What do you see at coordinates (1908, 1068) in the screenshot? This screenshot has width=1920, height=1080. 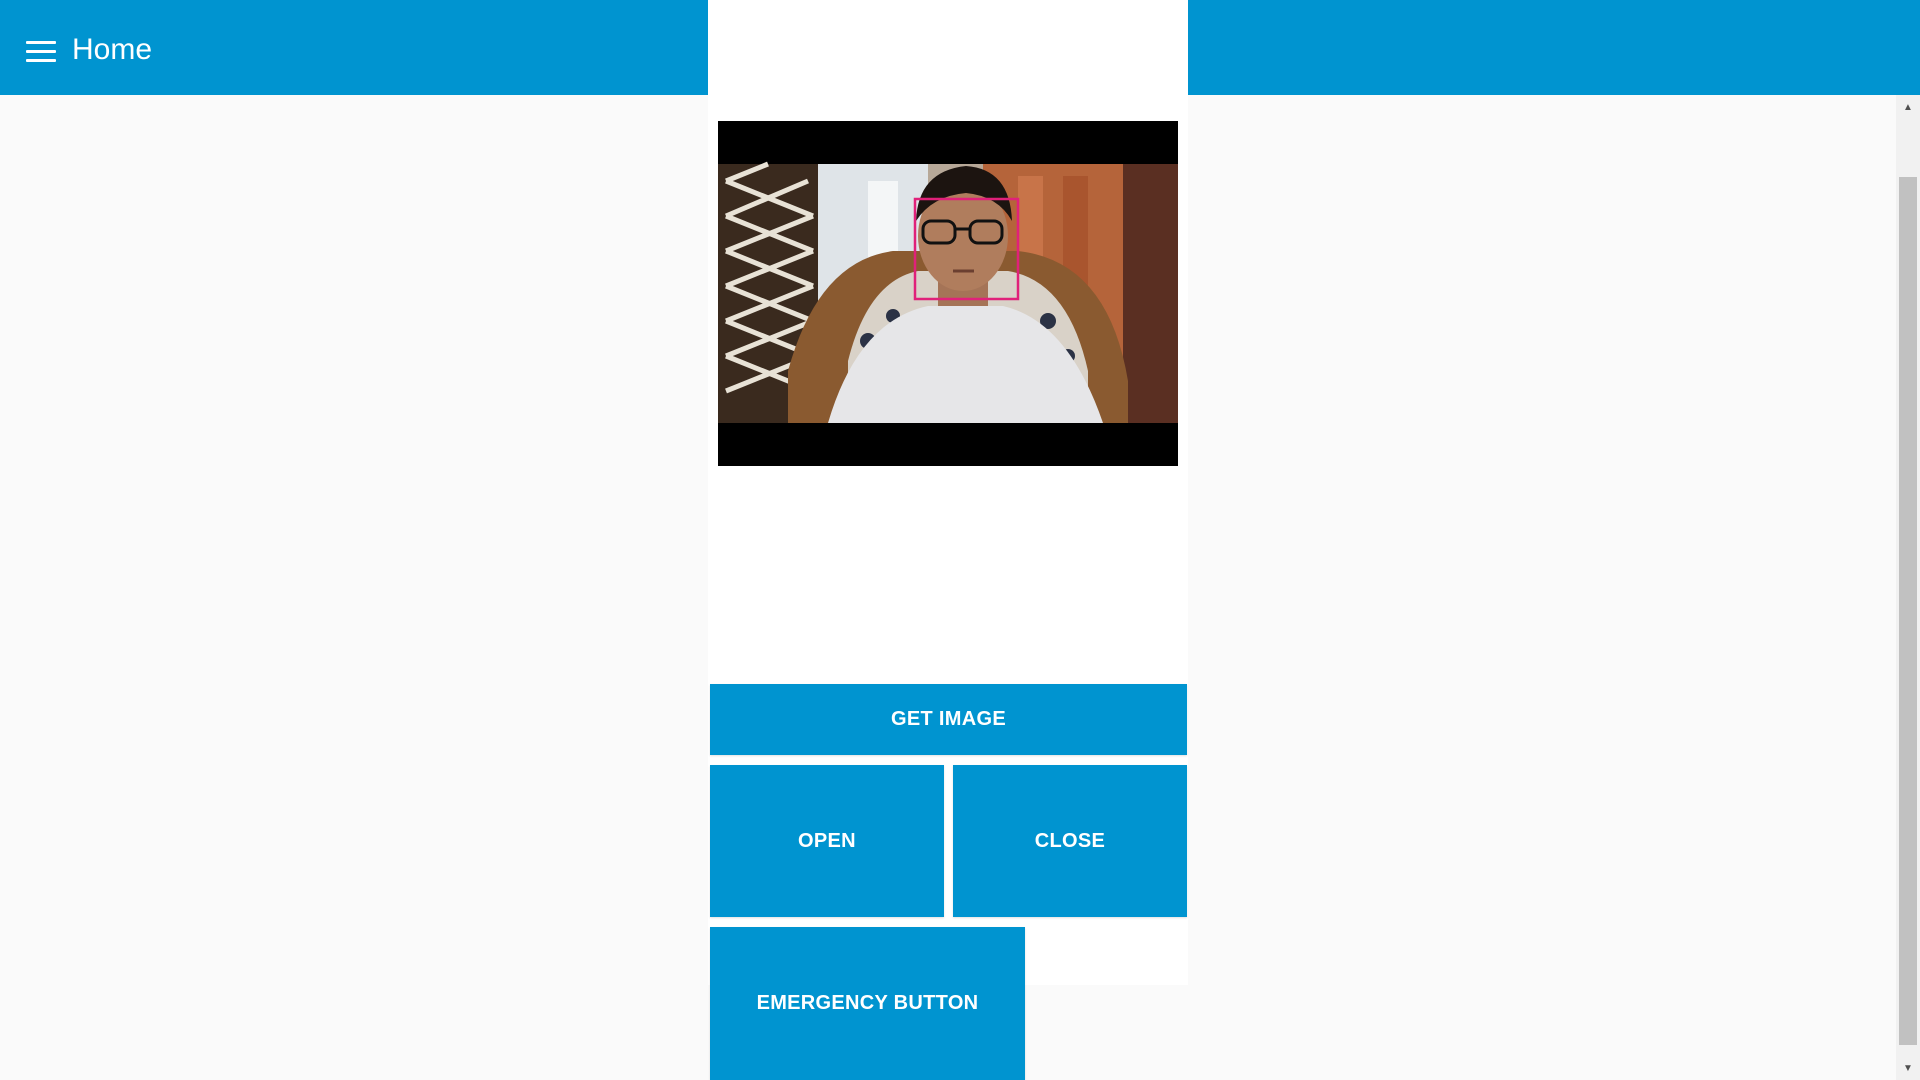 I see `scroll-down-arrow-icon: ▼` at bounding box center [1908, 1068].